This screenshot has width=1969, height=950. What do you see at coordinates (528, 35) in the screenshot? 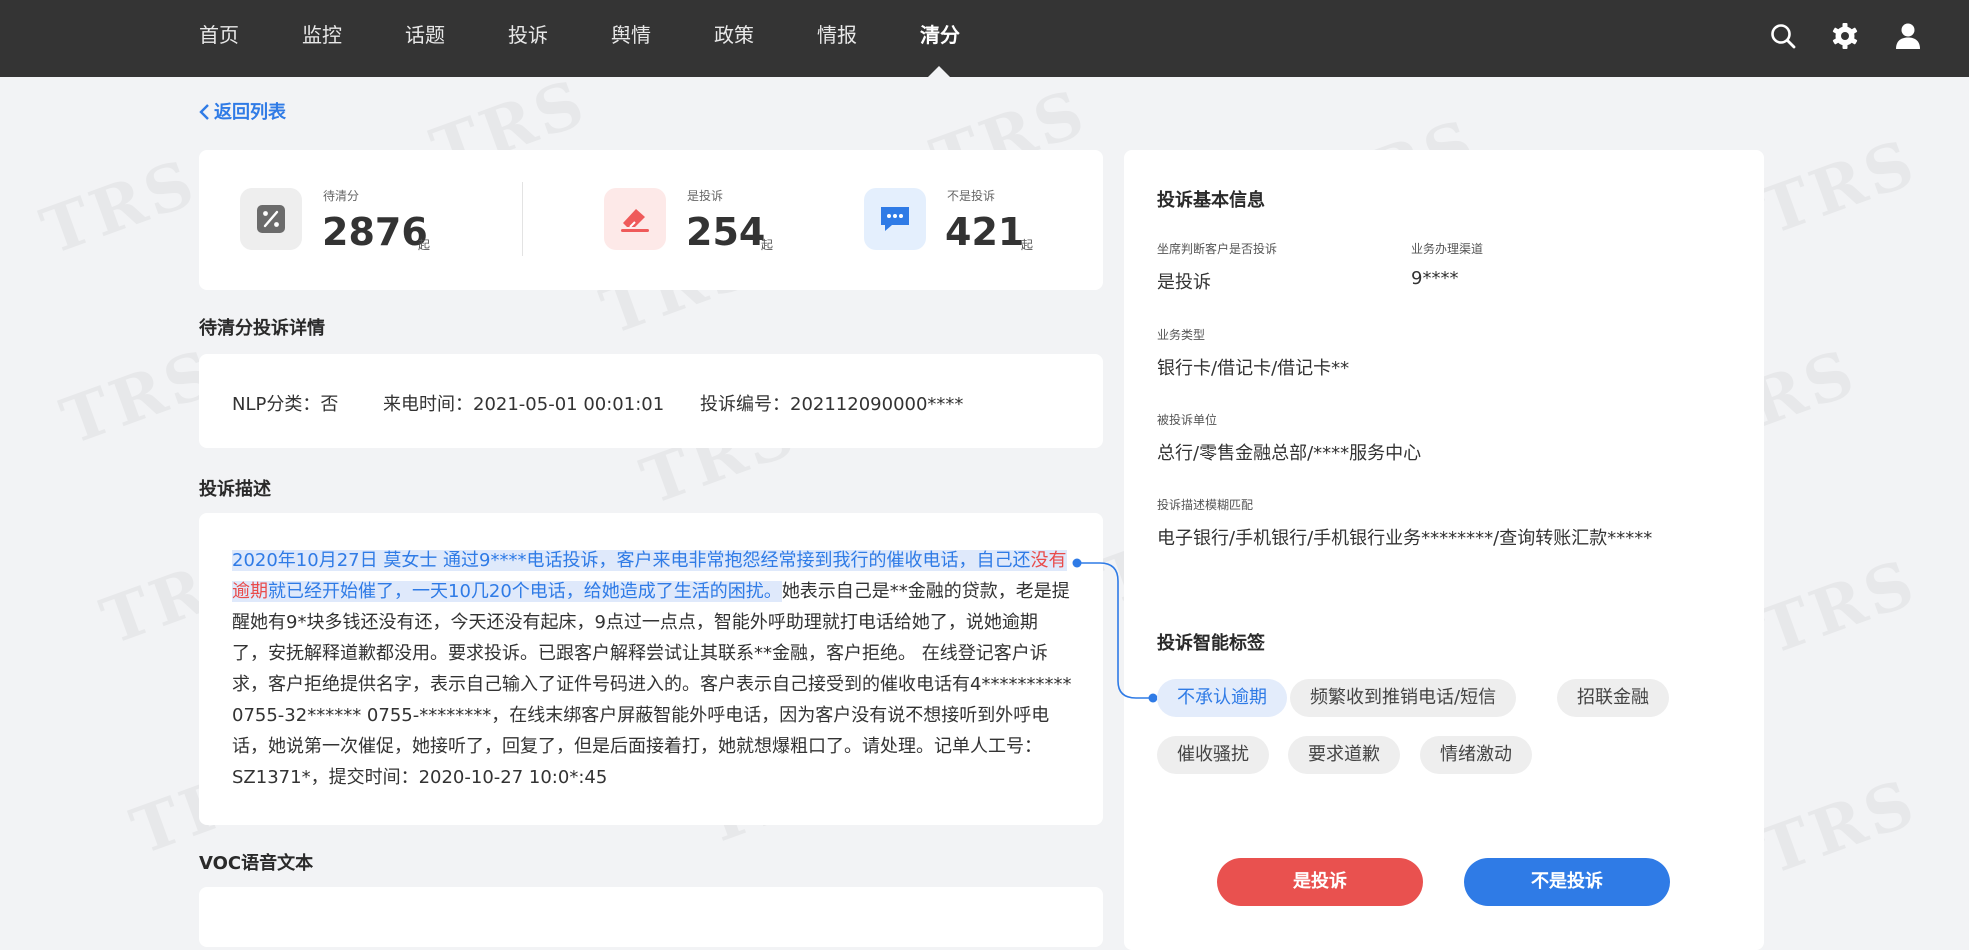
I see `nav-item-complaints: 投诉` at bounding box center [528, 35].